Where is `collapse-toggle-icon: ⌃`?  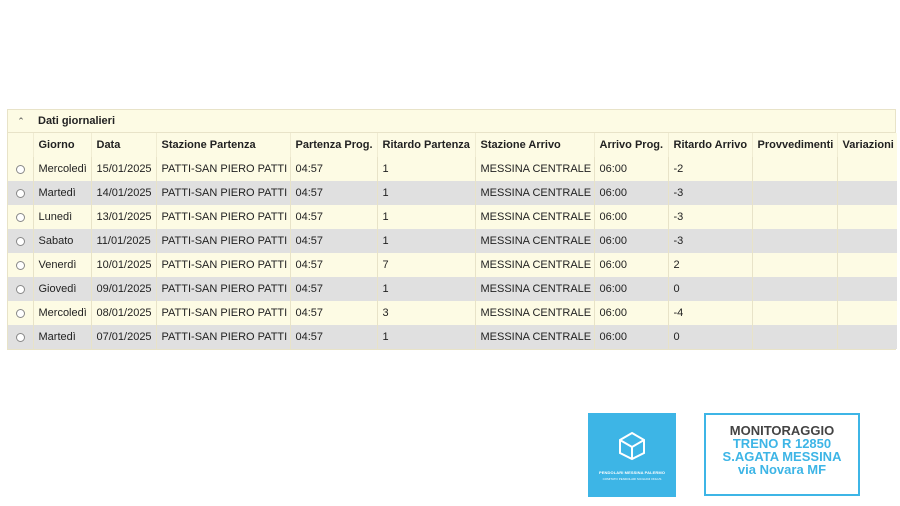
collapse-toggle-icon: ⌃ is located at coordinates (21, 121).